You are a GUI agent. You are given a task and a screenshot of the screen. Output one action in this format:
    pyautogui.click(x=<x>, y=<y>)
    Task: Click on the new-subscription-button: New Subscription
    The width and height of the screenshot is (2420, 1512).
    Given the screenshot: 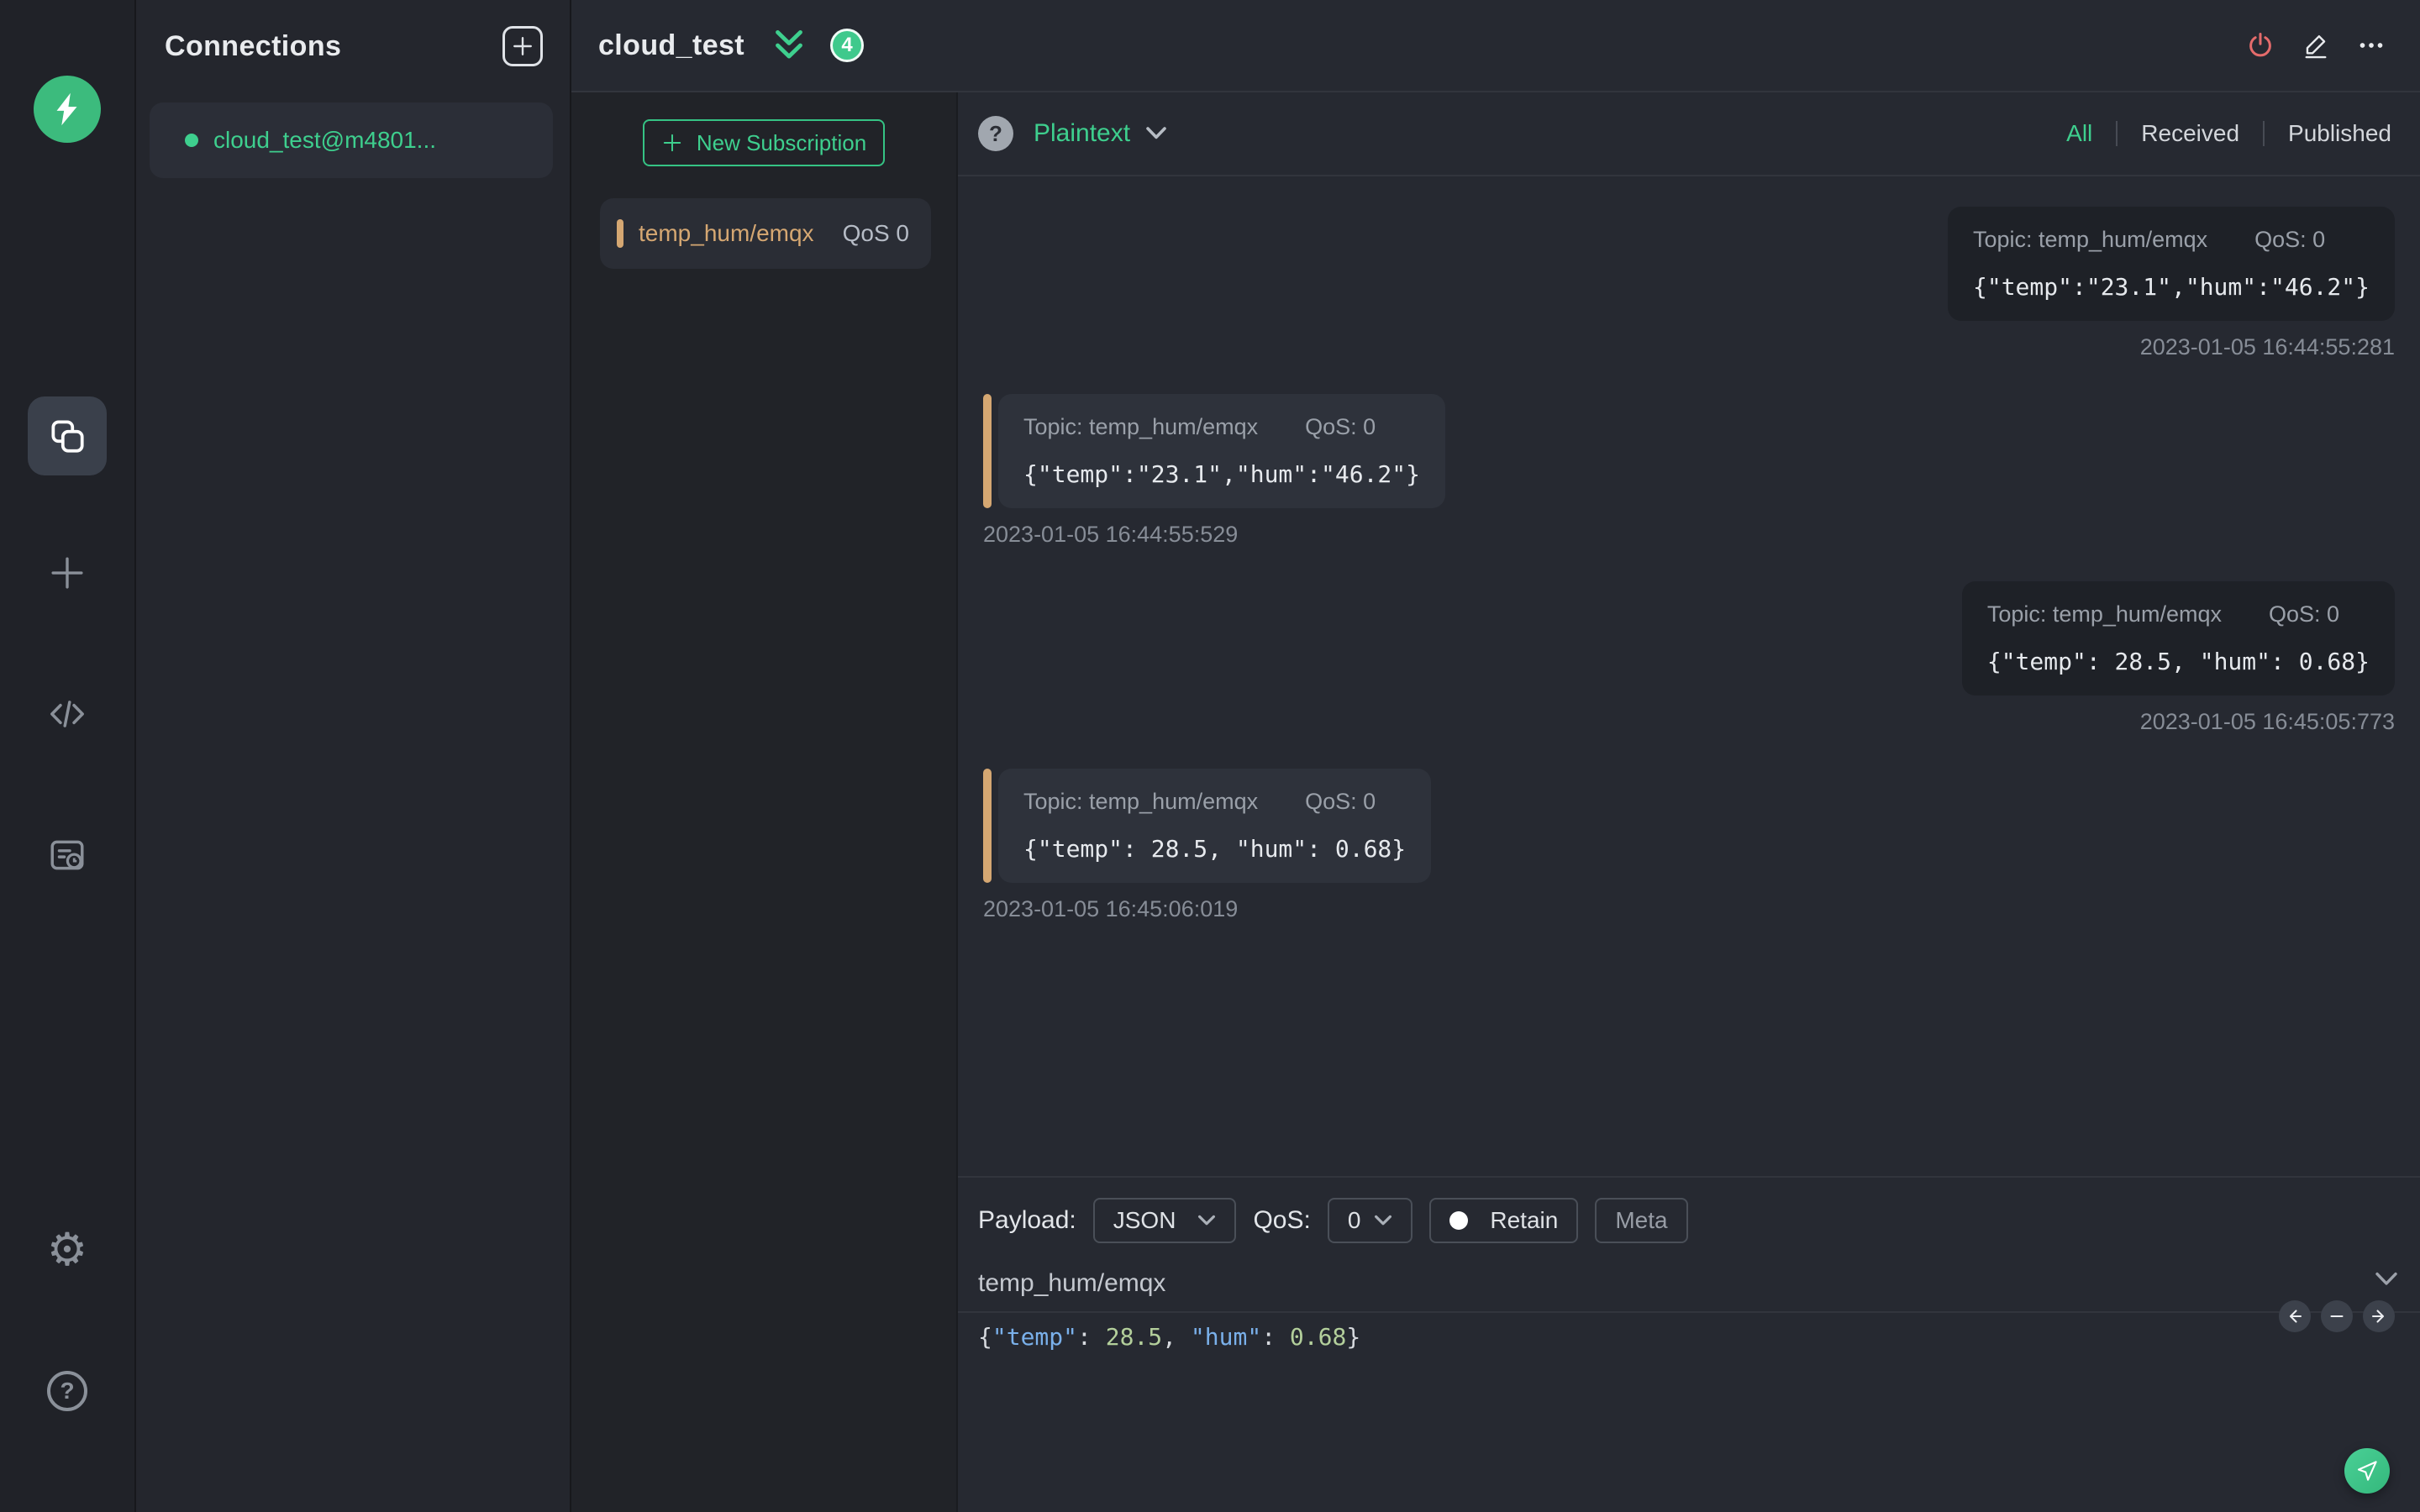 What is the action you would take?
    pyautogui.click(x=764, y=142)
    